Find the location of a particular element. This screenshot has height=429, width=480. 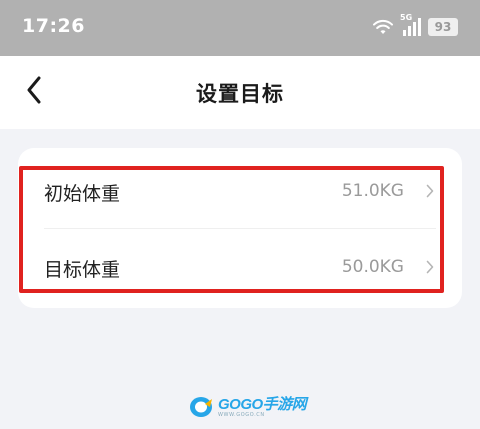

battery-icon: 93 is located at coordinates (443, 27).